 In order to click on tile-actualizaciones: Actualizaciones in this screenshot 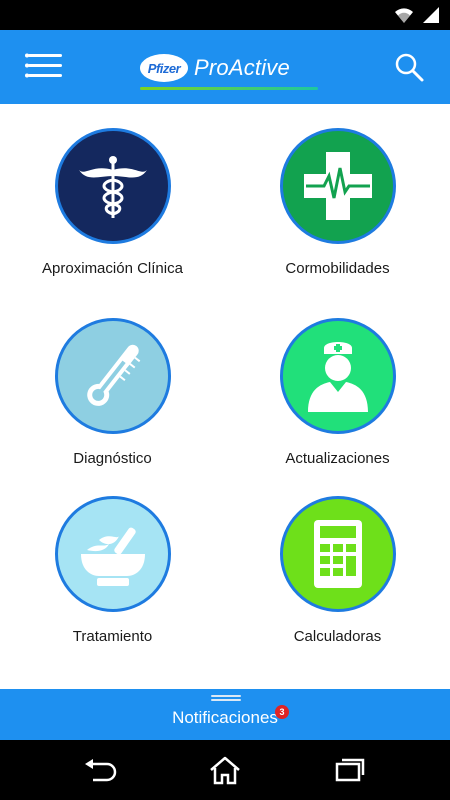, I will do `click(337, 392)`.